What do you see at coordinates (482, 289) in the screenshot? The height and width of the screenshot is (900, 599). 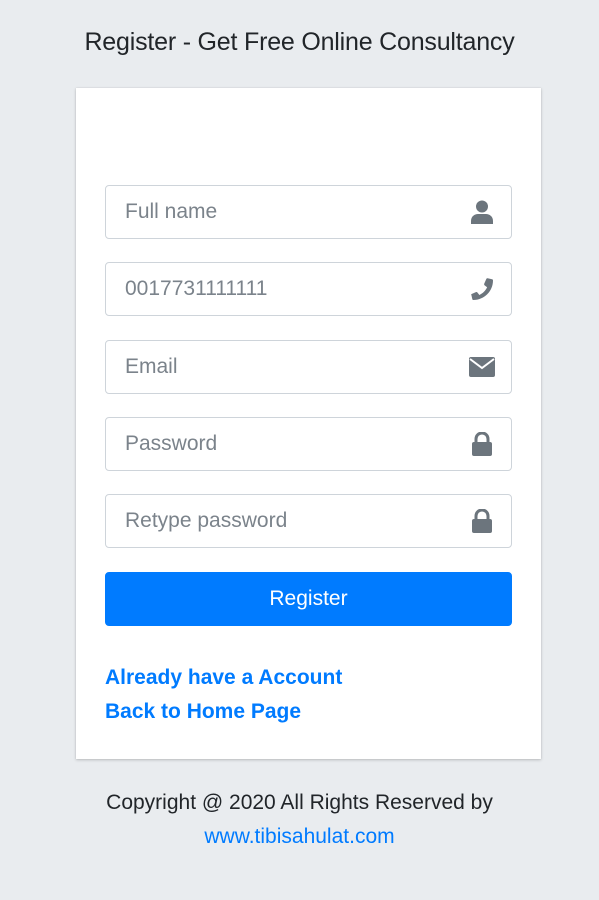 I see `phone-icon` at bounding box center [482, 289].